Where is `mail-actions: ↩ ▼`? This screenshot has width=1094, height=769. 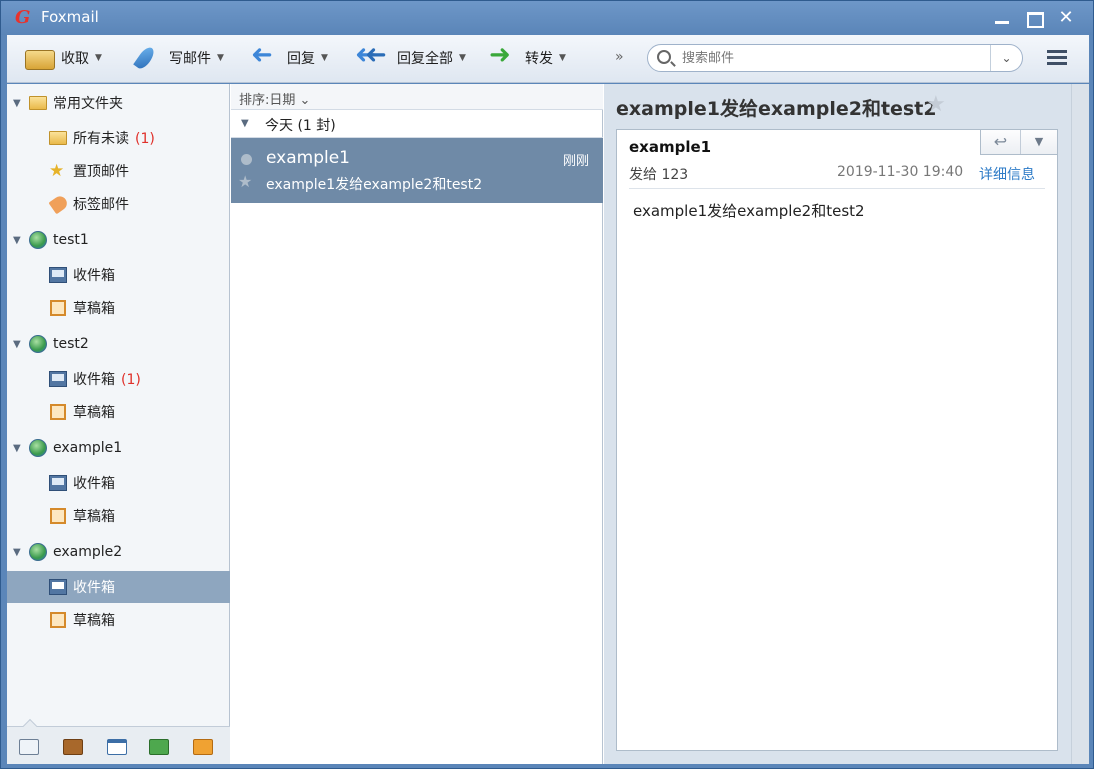
mail-actions: ↩ ▼ is located at coordinates (1019, 142).